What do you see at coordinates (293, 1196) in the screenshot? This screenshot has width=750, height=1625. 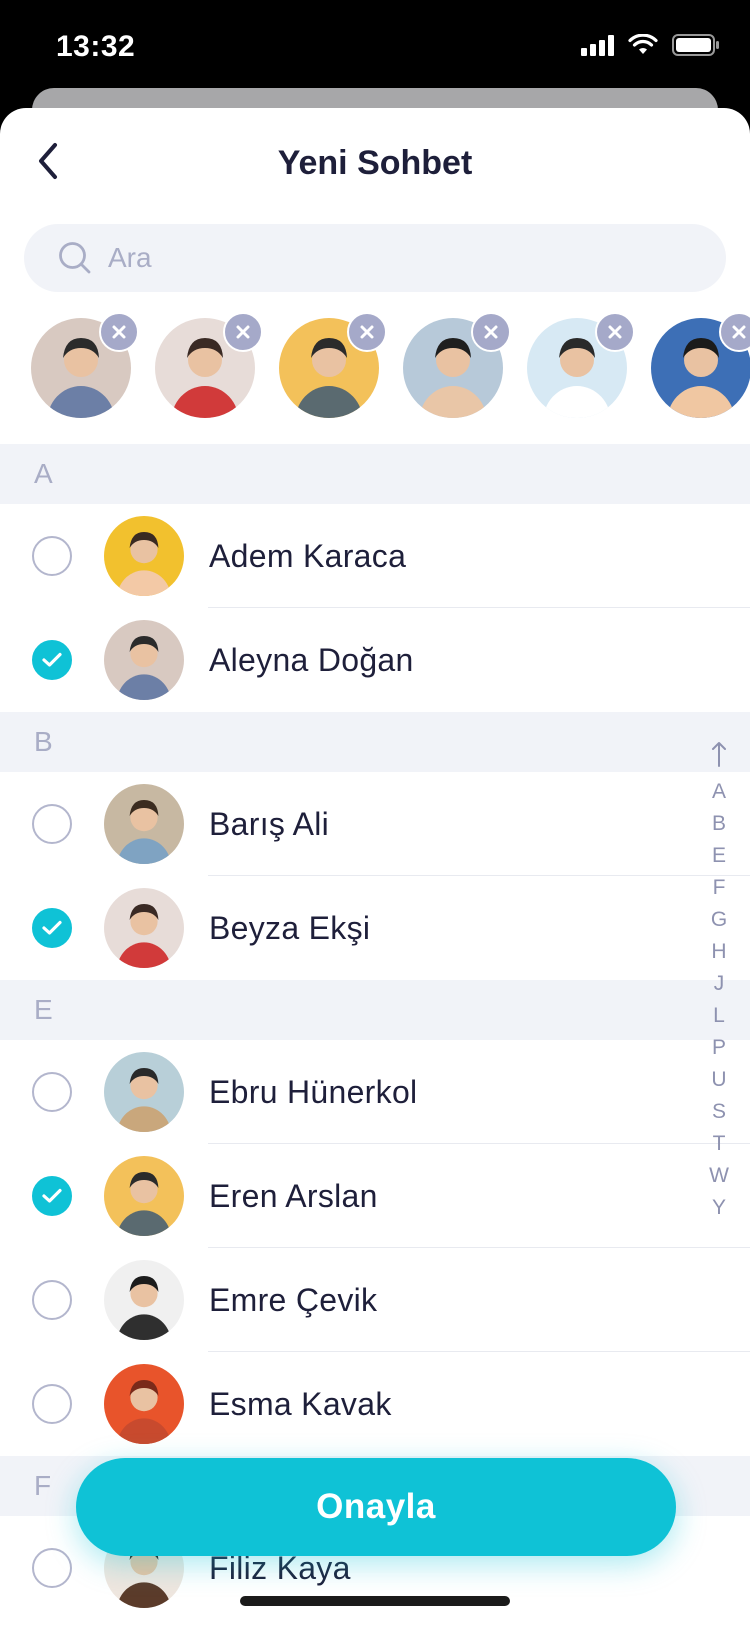 I see `contact-name: Eren Arslan` at bounding box center [293, 1196].